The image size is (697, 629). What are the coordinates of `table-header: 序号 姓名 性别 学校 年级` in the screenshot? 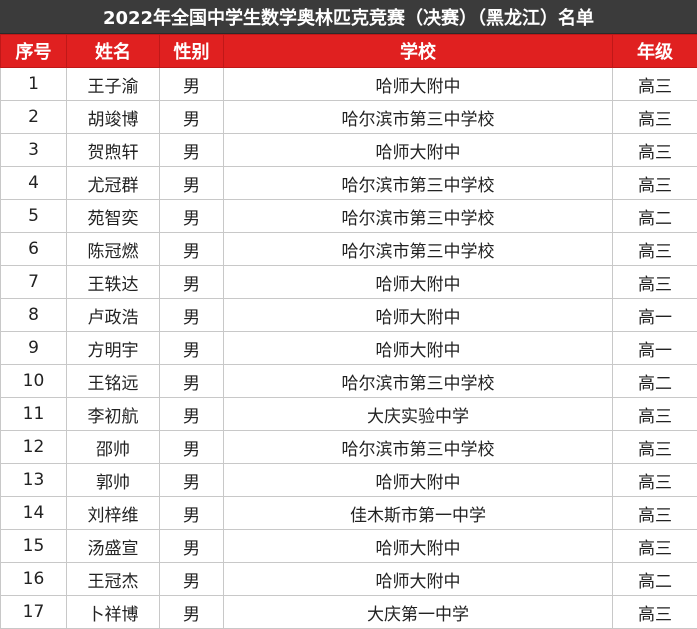 It's located at (349, 51).